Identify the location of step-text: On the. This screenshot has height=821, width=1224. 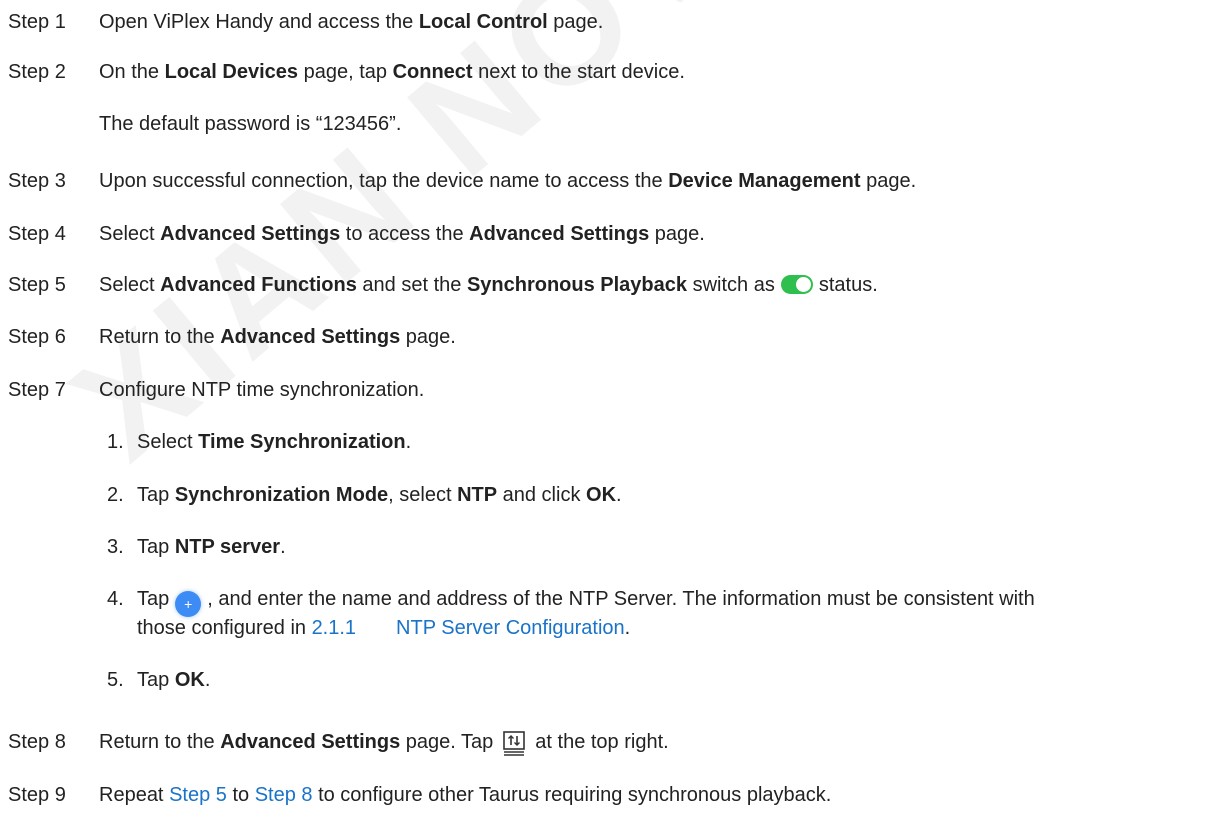
(132, 72).